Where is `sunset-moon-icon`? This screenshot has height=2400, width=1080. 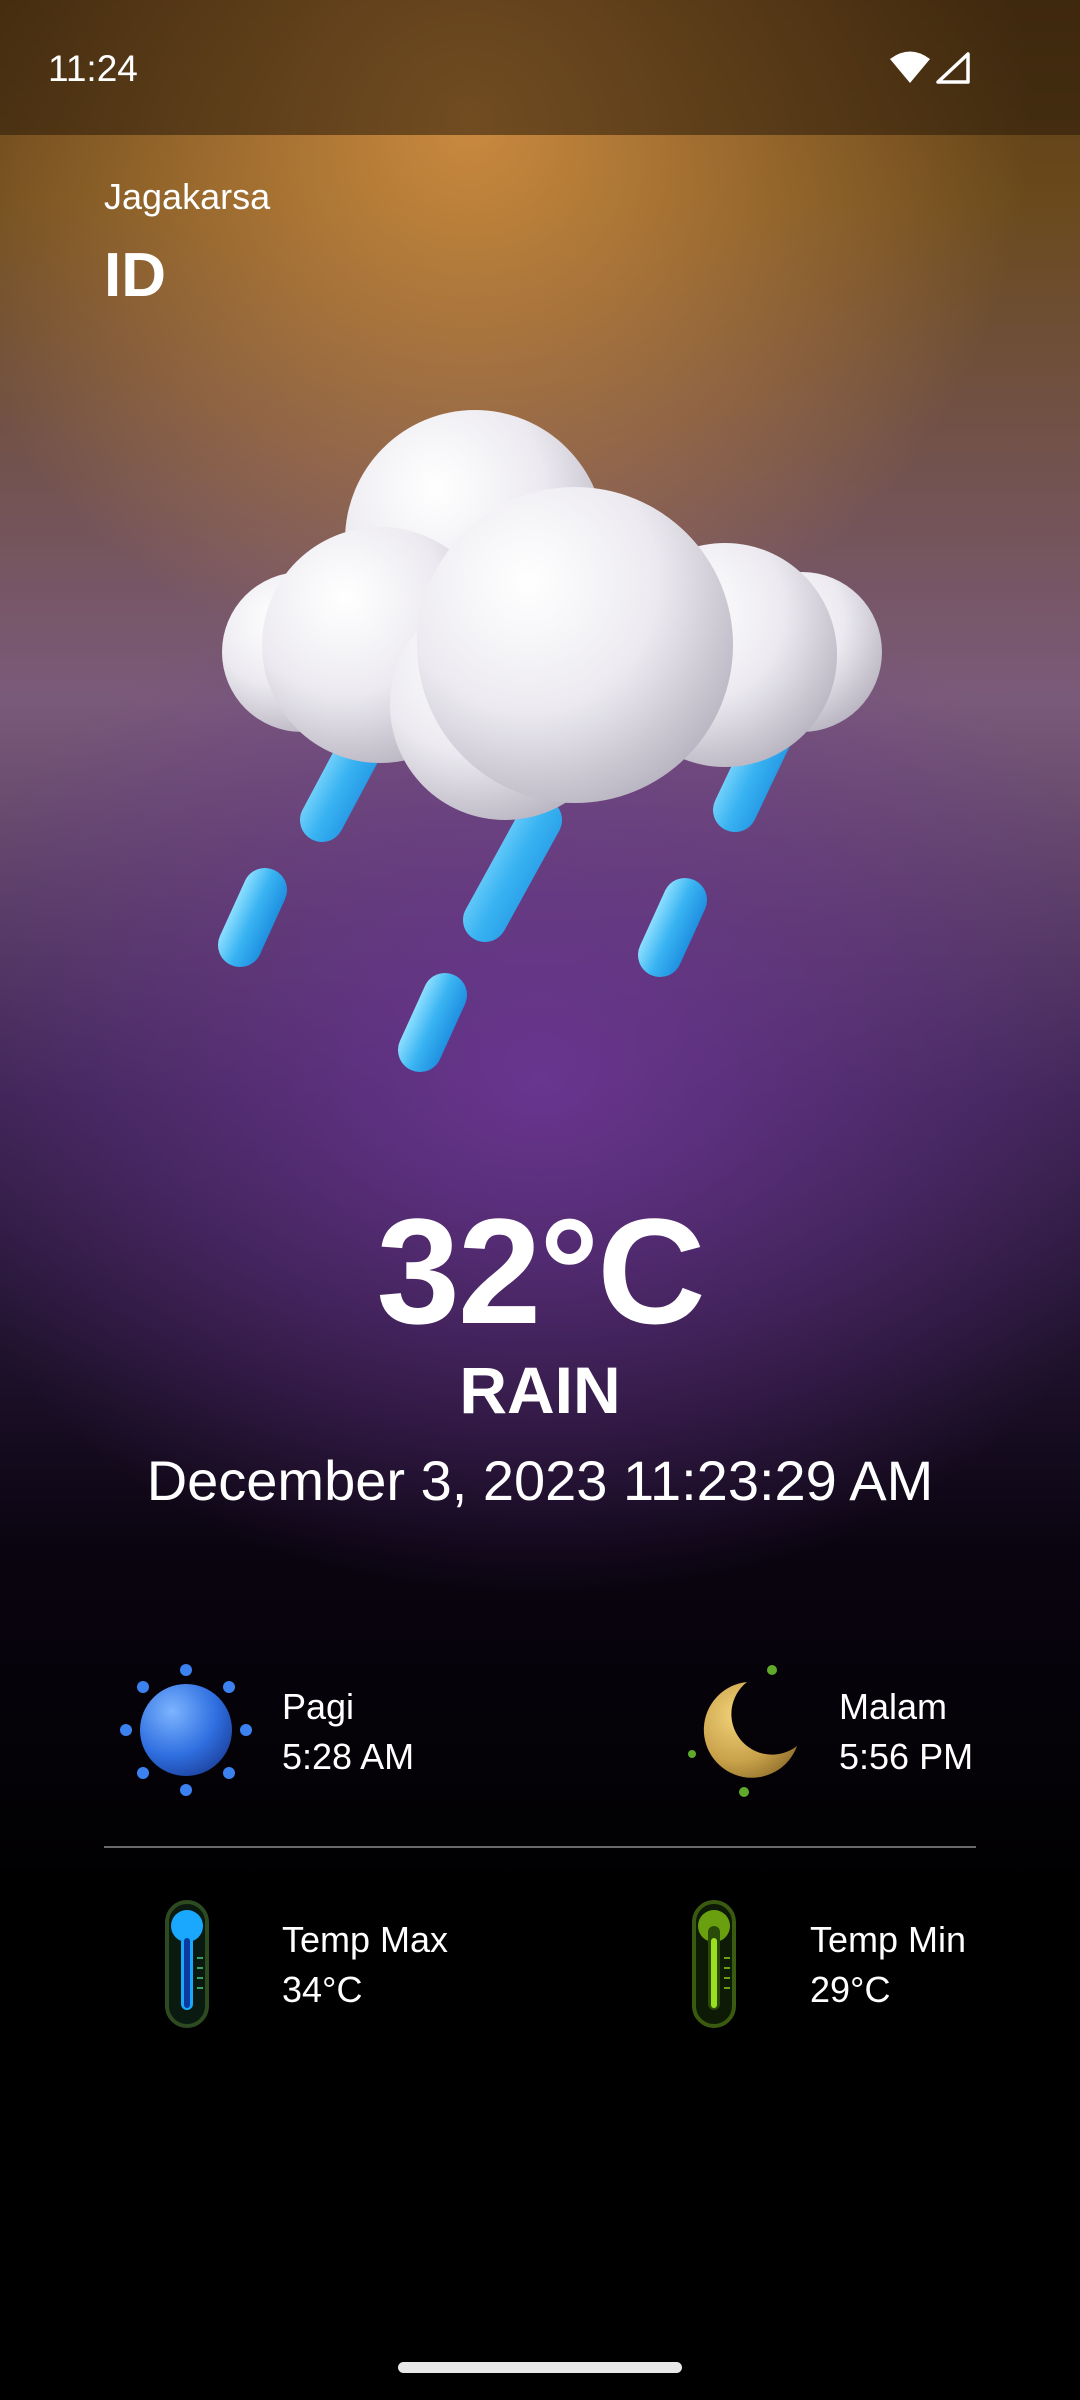 sunset-moon-icon is located at coordinates (742, 1731).